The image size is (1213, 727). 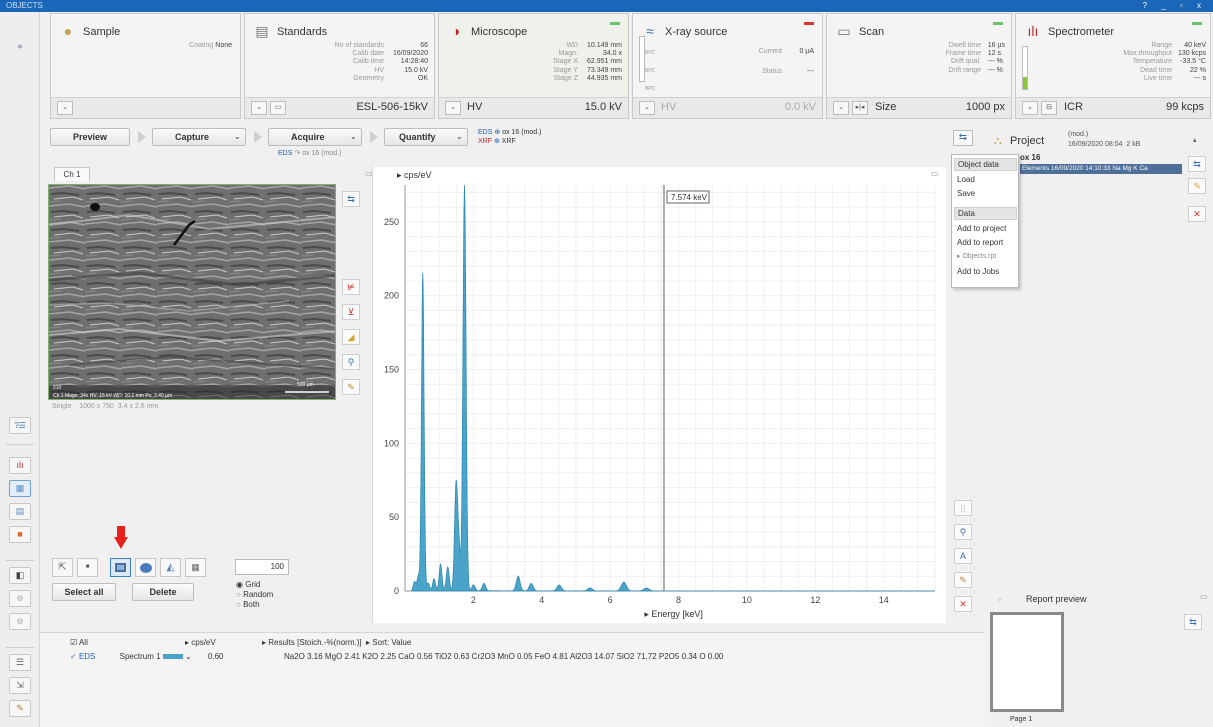 I want to click on contrast-icon: ◧, so click(x=20, y=575).